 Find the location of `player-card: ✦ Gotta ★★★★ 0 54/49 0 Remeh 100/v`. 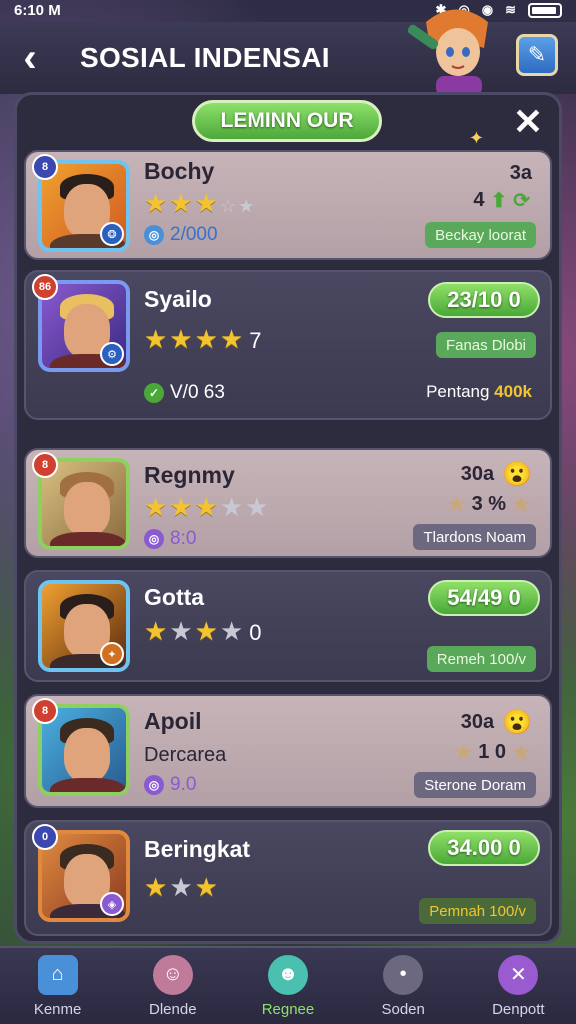

player-card: ✦ Gotta ★★★★ 0 54/49 0 Remeh 100/v is located at coordinates (288, 626).